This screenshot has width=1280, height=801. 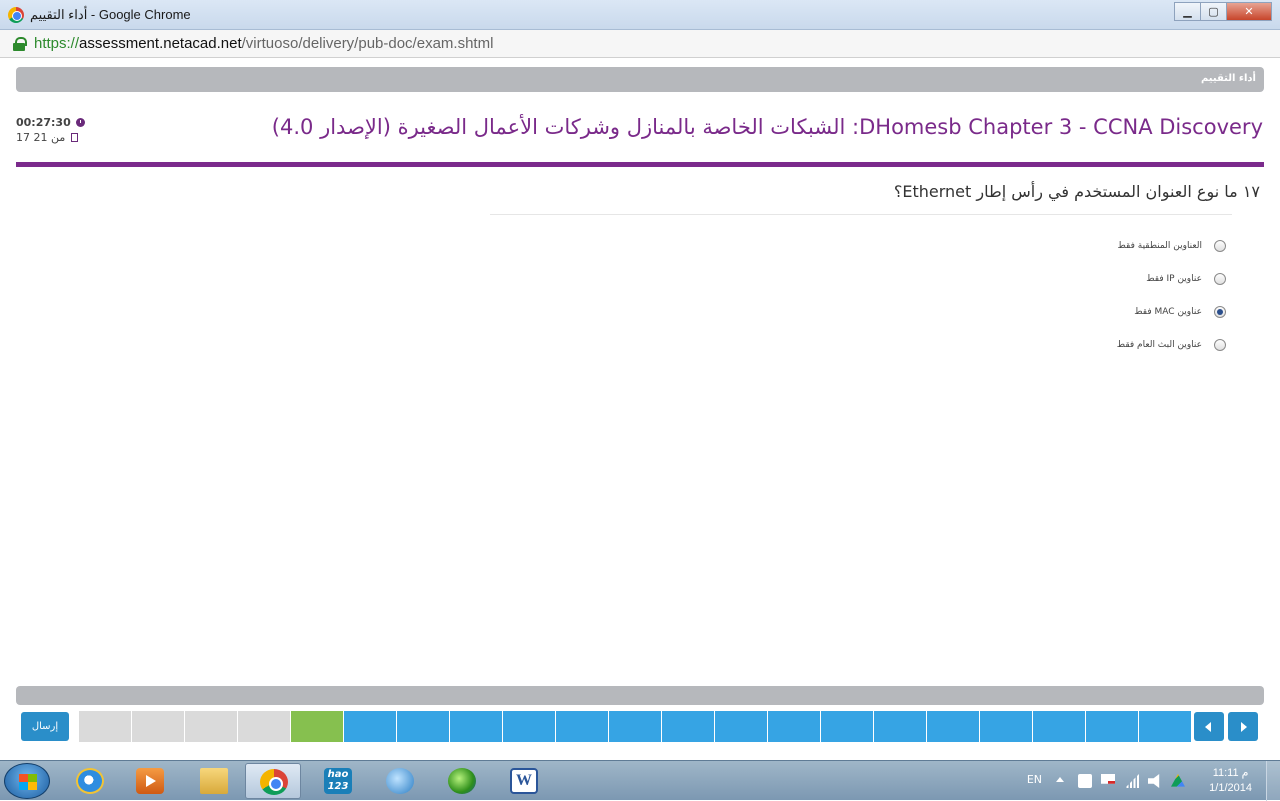 I want to click on window-controls: ▁ ▢ ✕, so click(x=1223, y=11).